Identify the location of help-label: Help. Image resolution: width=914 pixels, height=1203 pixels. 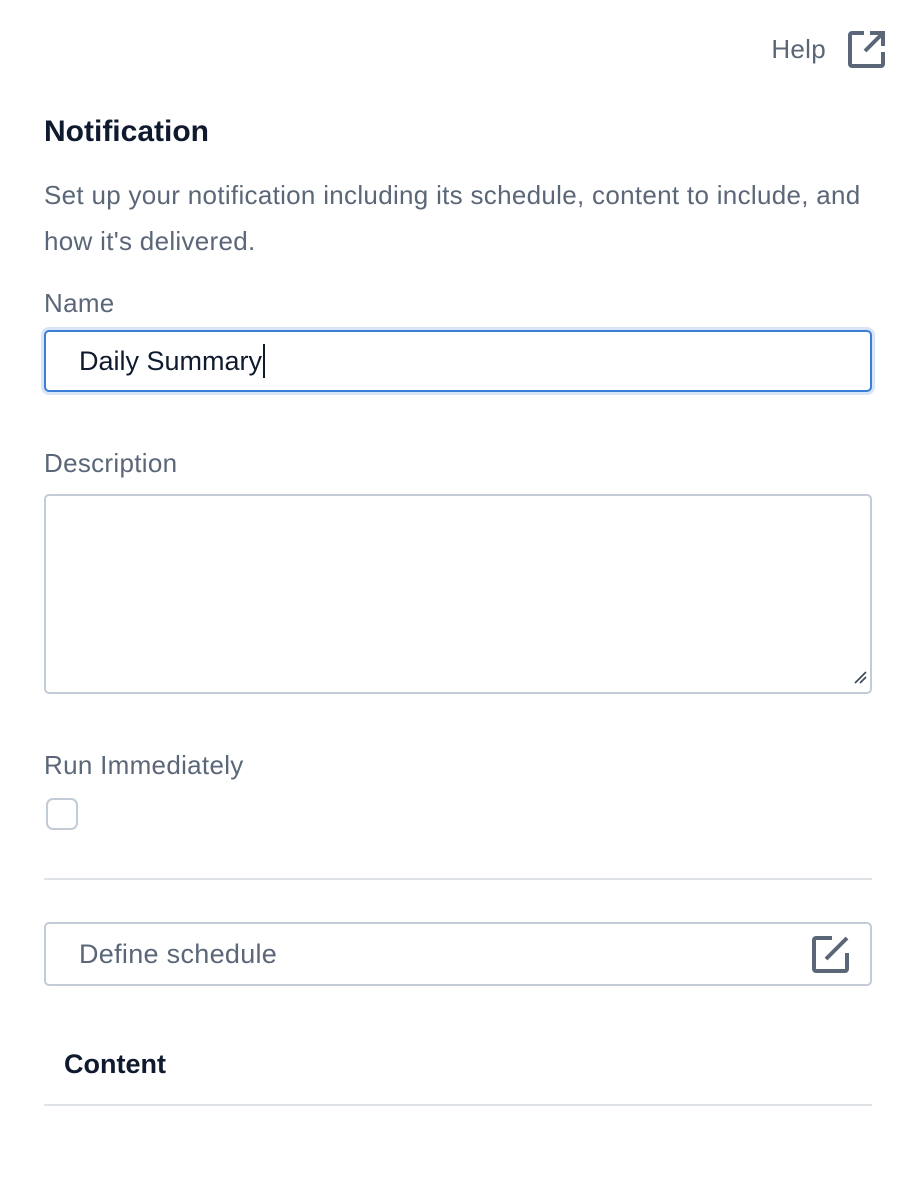
(798, 48).